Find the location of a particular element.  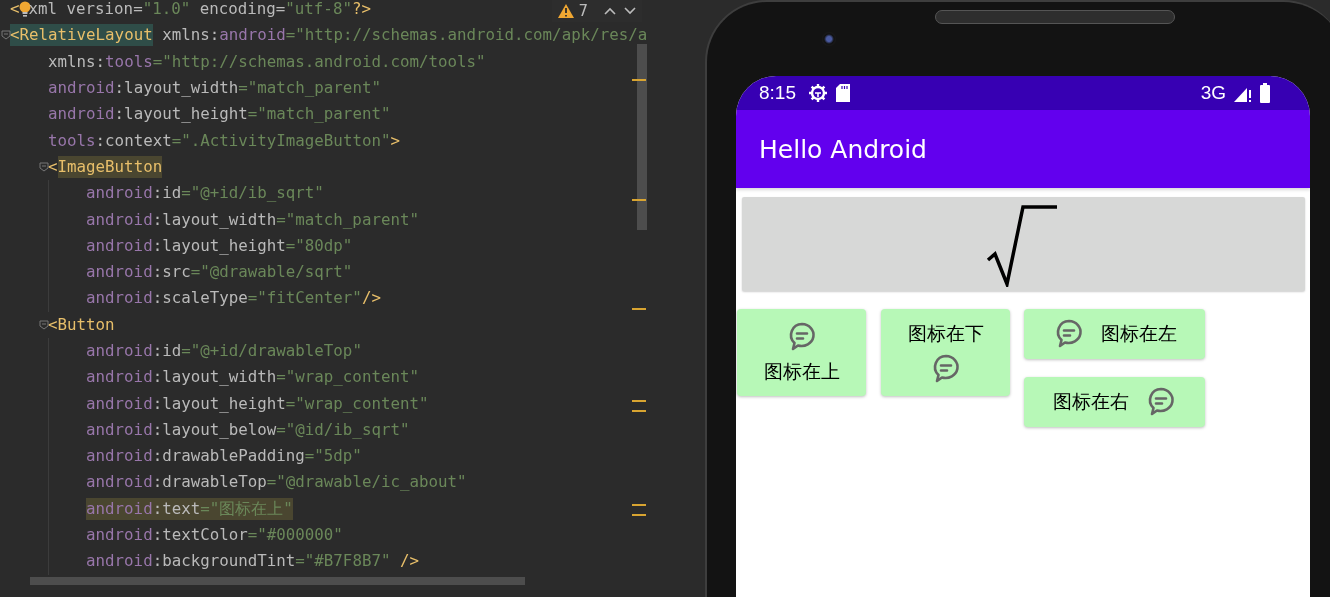

lightbulb-icon is located at coordinates (24, 9).